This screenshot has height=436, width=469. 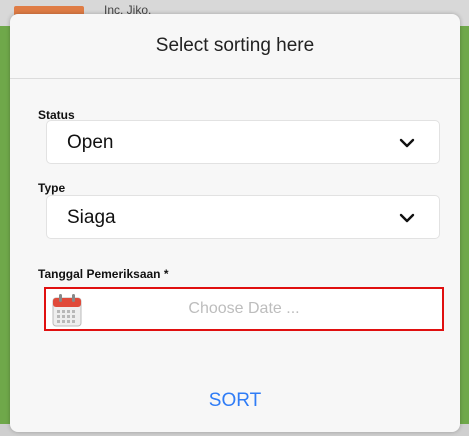 What do you see at coordinates (52, 188) in the screenshot?
I see `type-label: Type` at bounding box center [52, 188].